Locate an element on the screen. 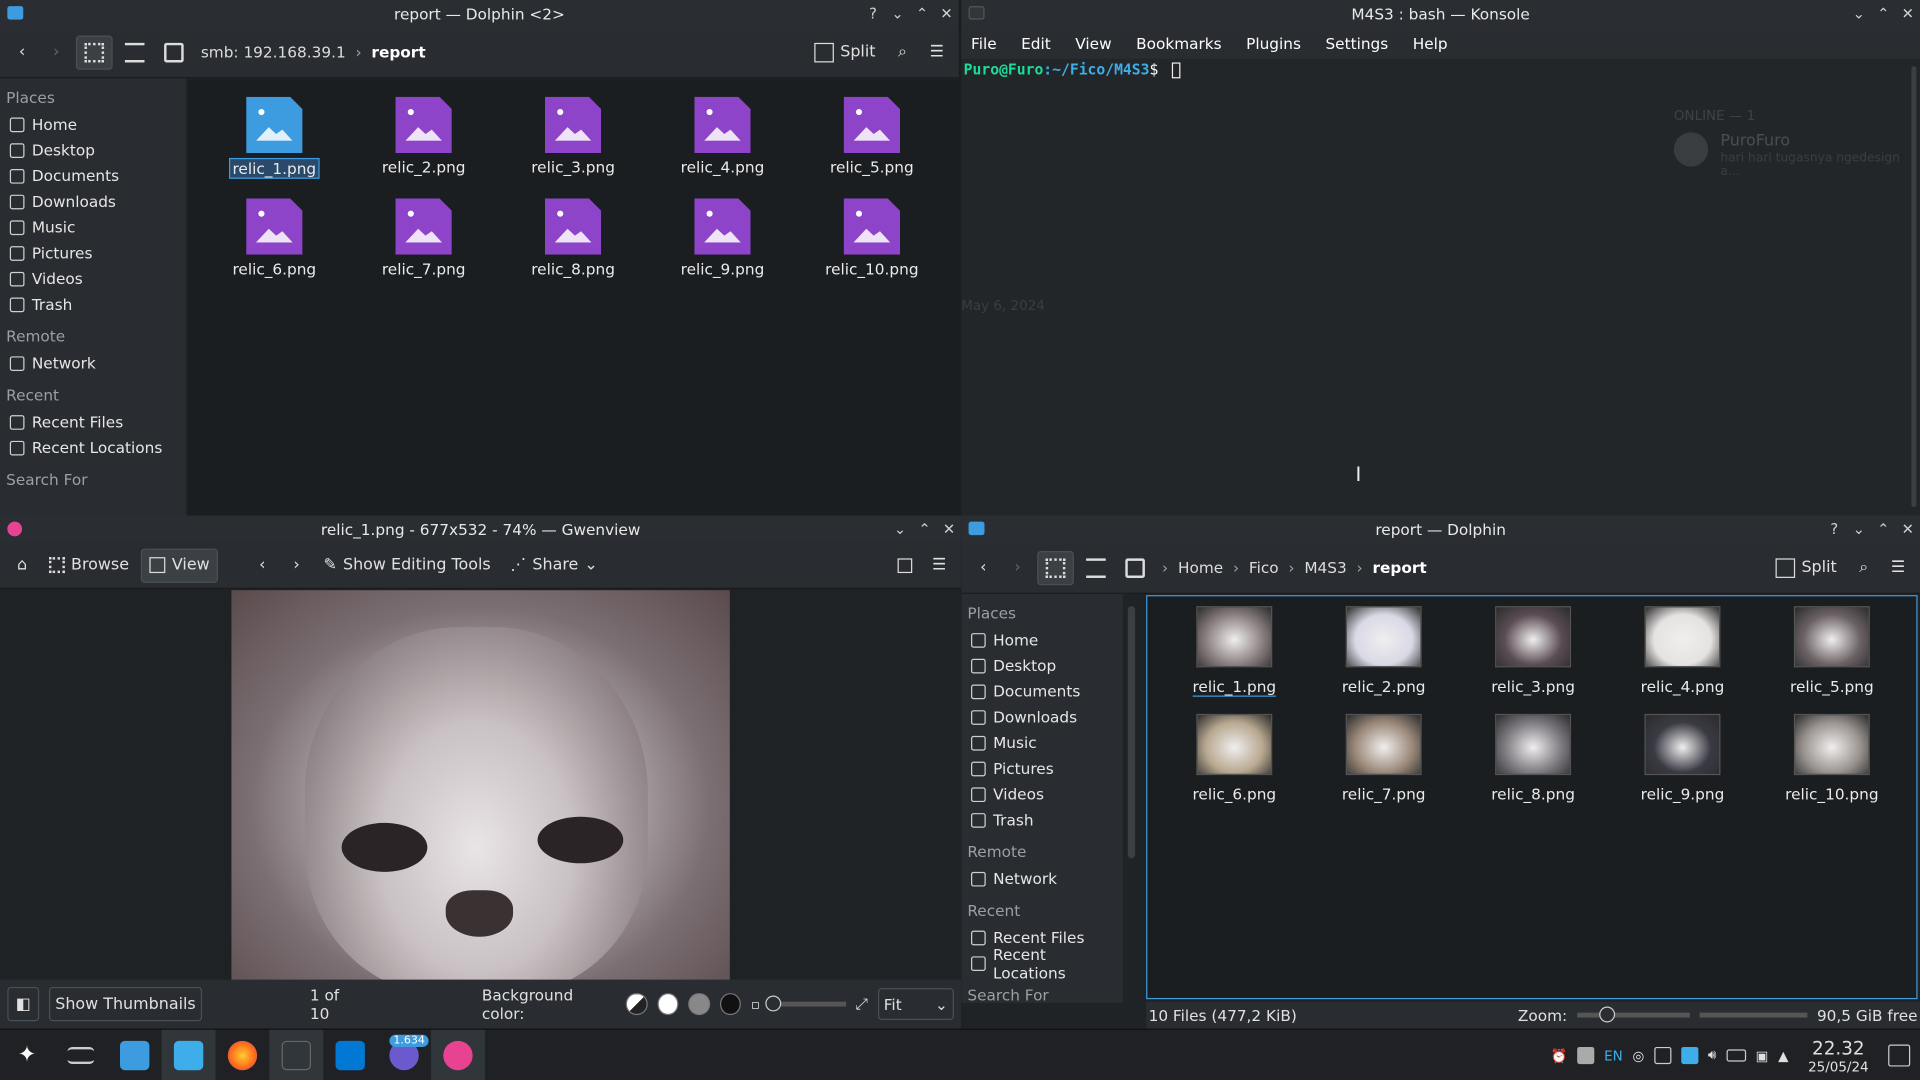 This screenshot has width=1920, height=1080. file-item: relic_7.png is located at coordinates (423, 238).